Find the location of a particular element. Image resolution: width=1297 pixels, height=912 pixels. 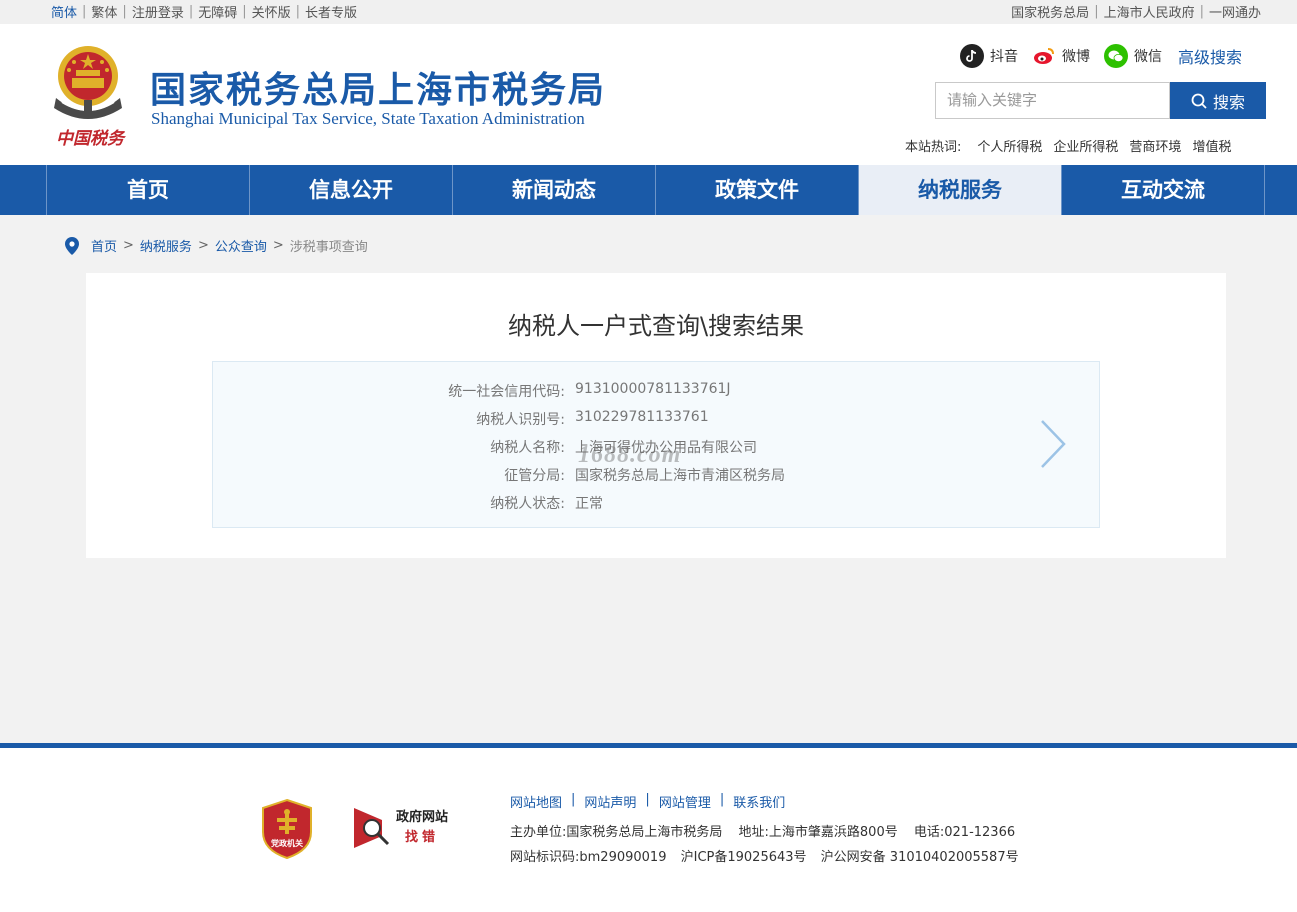

link-accessibility: 无障碍 is located at coordinates (217, 11).